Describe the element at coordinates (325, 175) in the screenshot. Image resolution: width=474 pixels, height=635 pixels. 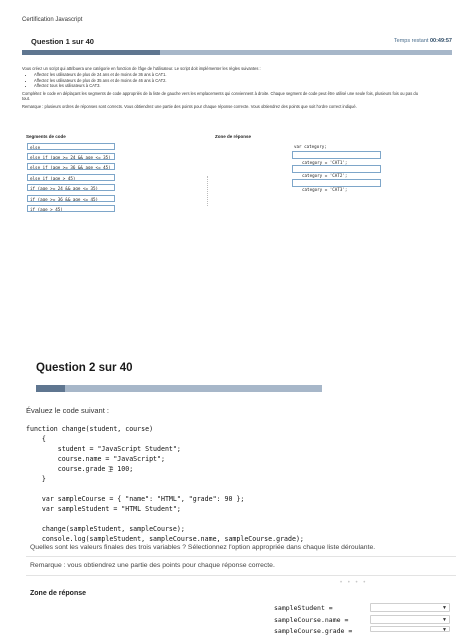
I see `zone-code-line: category = 'CAT2';` at that location.